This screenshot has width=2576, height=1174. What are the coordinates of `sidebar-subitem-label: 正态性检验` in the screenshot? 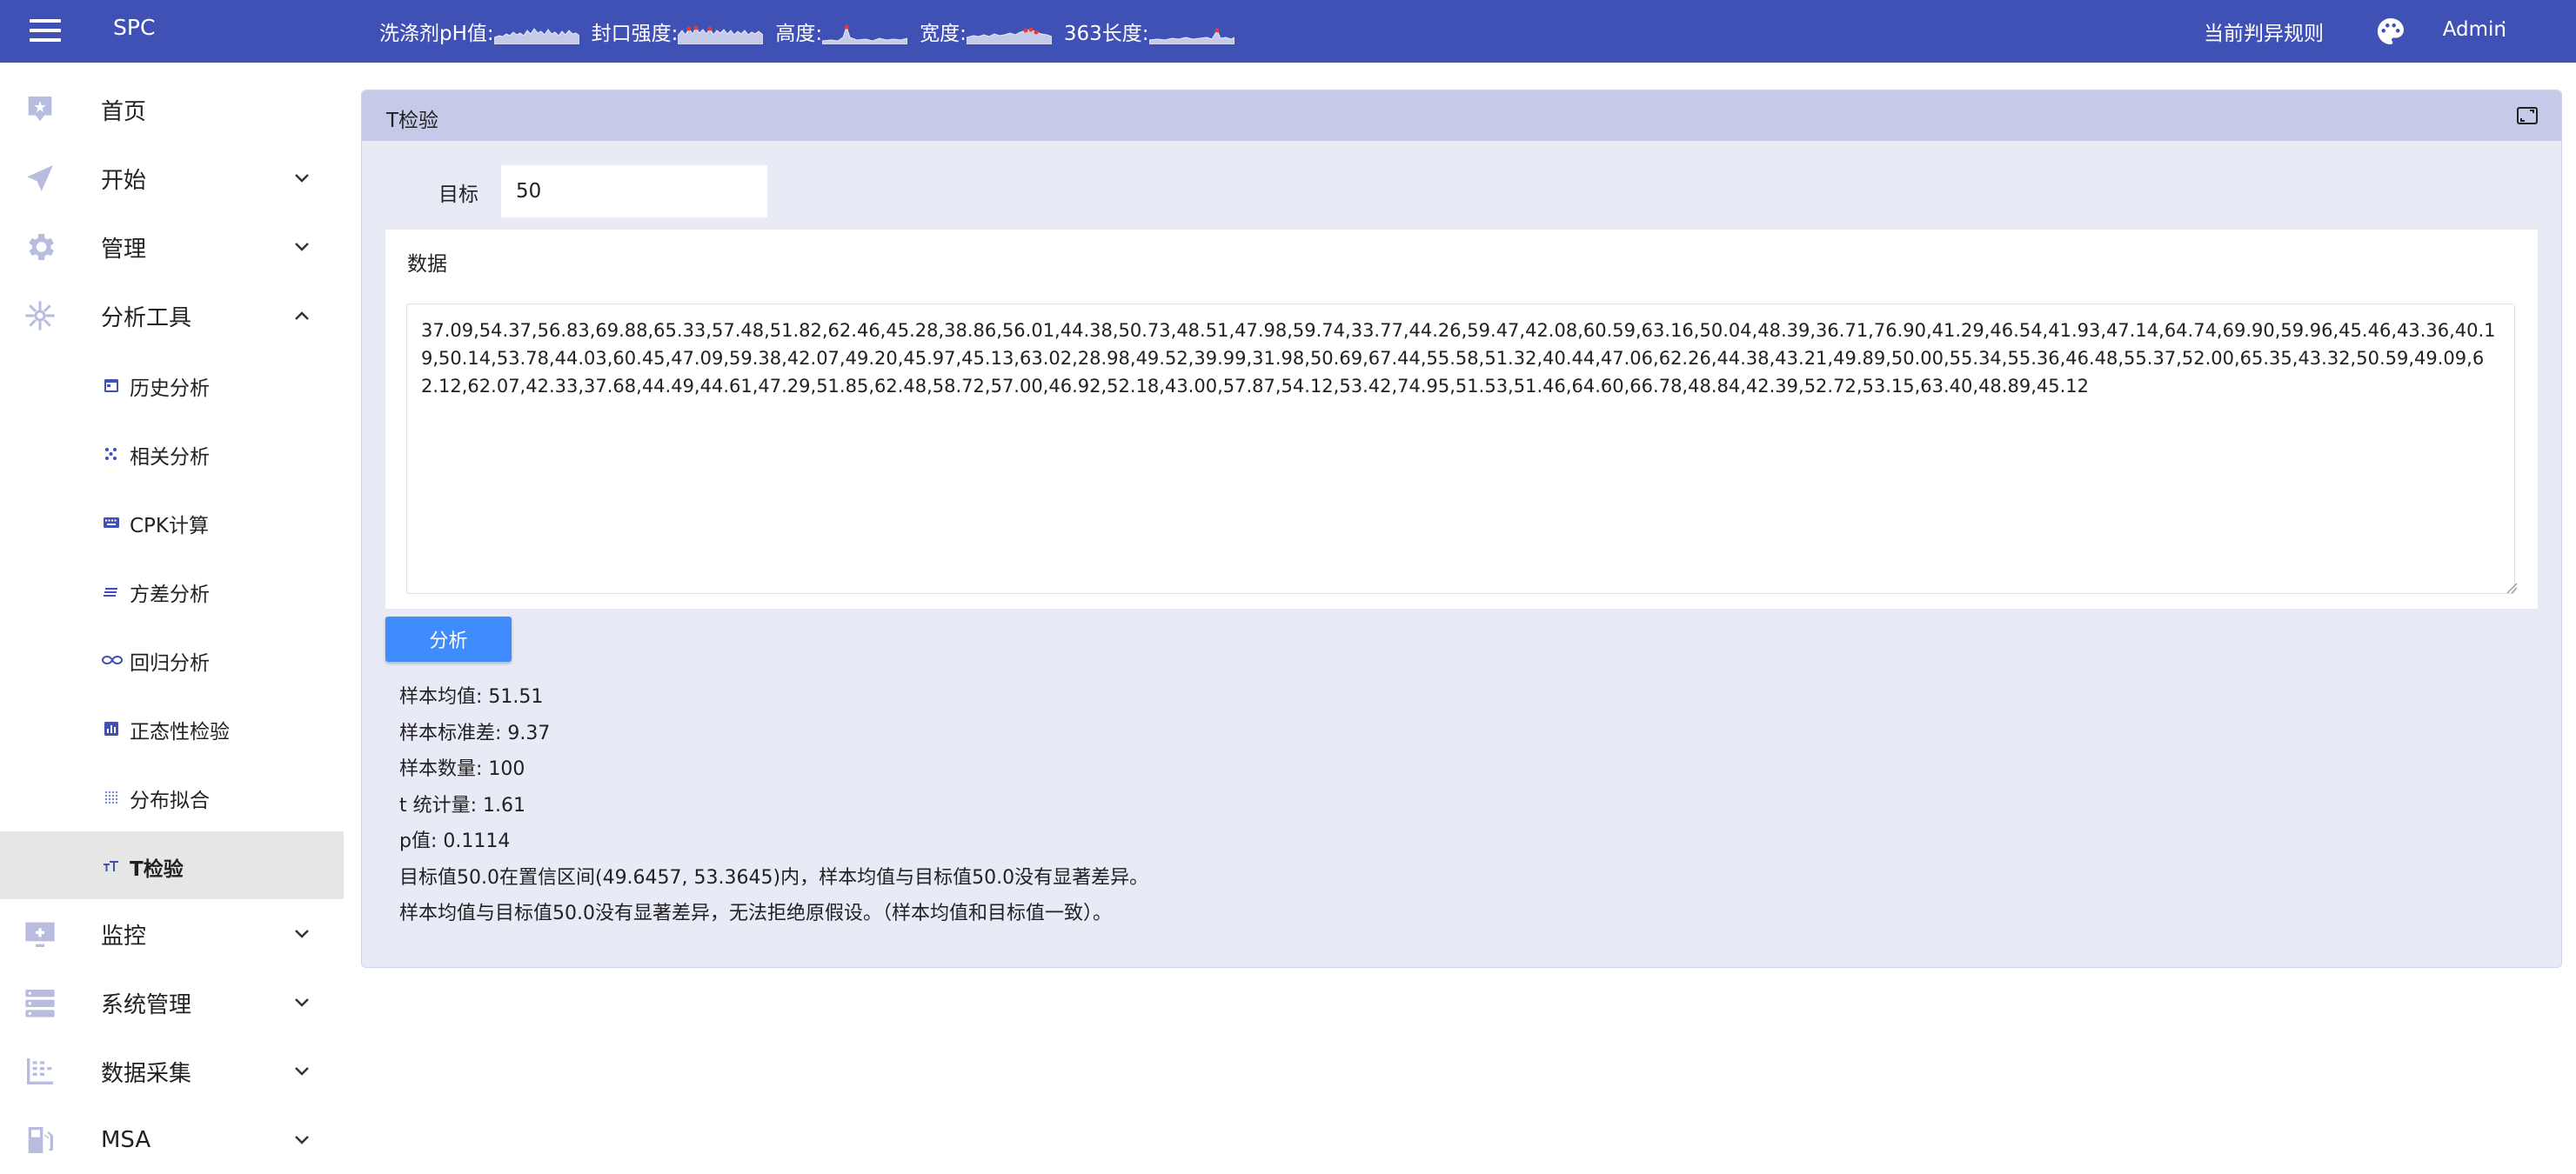 It's located at (180, 732).